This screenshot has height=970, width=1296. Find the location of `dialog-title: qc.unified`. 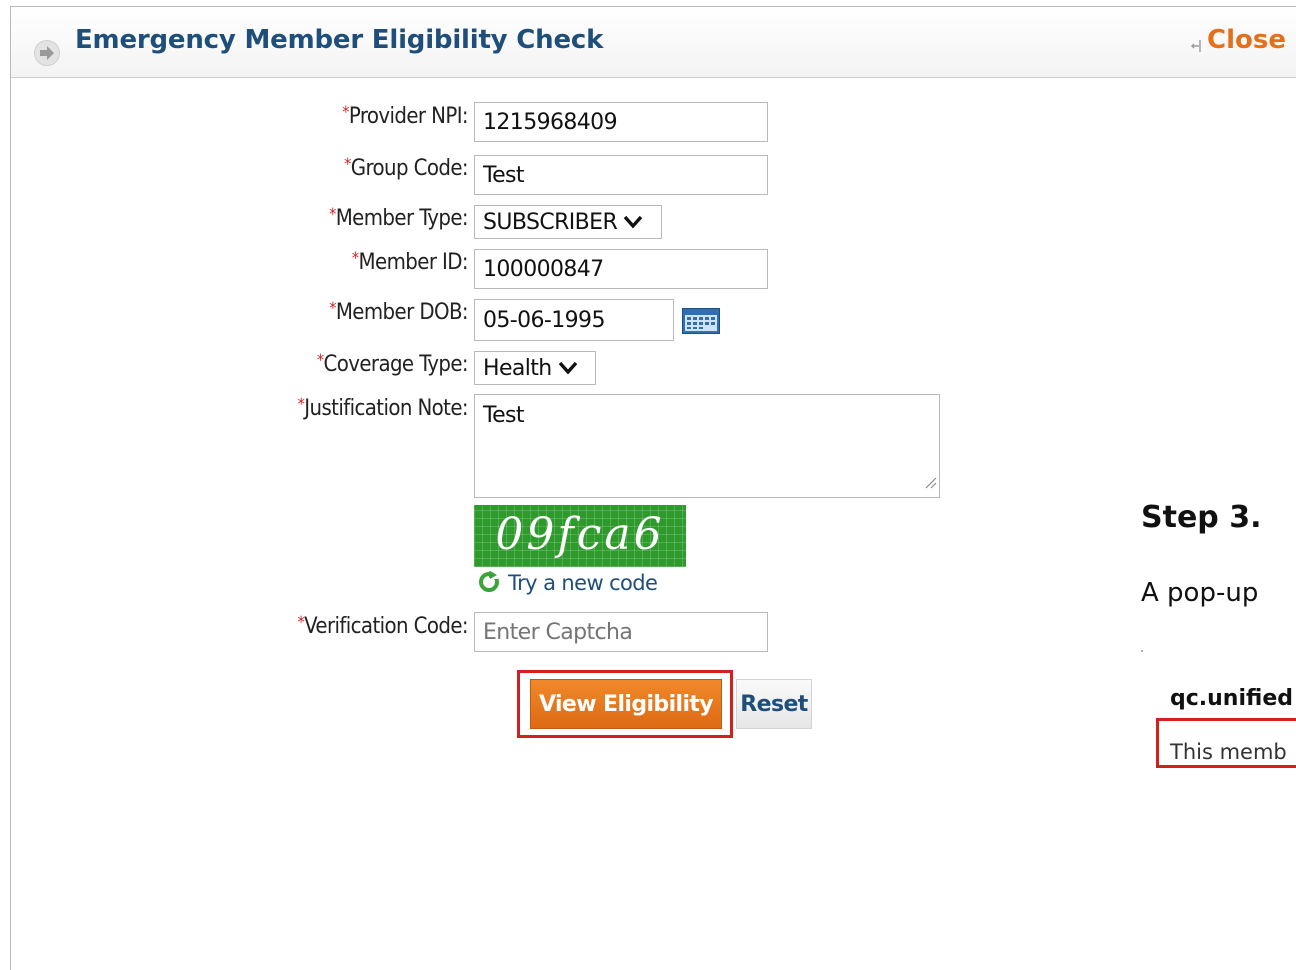

dialog-title: qc.unified is located at coordinates (1231, 698).